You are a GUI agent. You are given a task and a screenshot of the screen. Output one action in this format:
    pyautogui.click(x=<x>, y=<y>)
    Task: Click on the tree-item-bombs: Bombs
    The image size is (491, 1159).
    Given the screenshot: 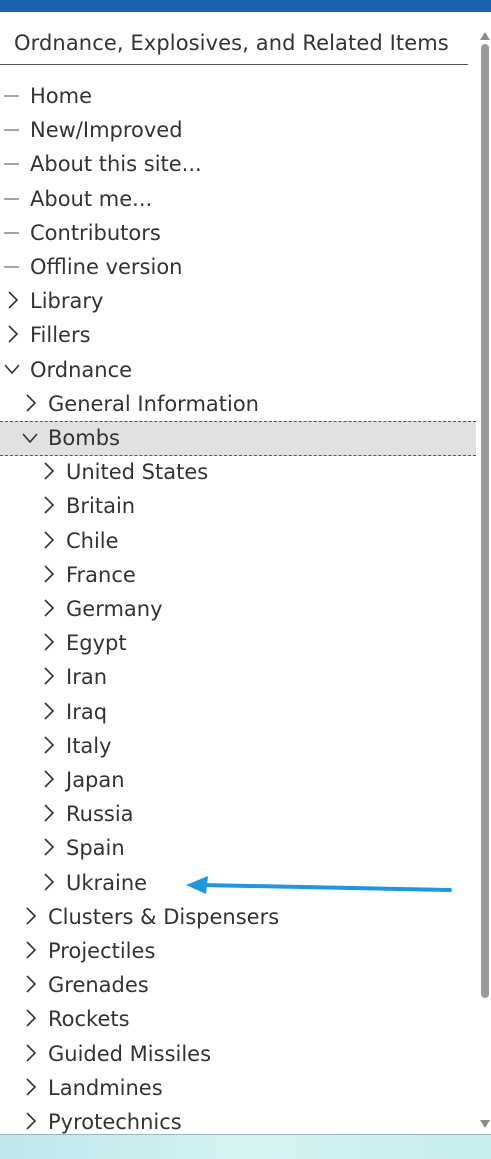 What is the action you would take?
    pyautogui.click(x=238, y=438)
    